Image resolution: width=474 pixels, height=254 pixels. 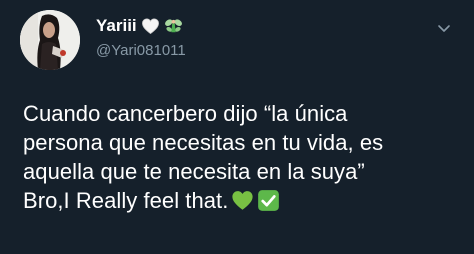 I want to click on avatar, so click(x=50, y=40).